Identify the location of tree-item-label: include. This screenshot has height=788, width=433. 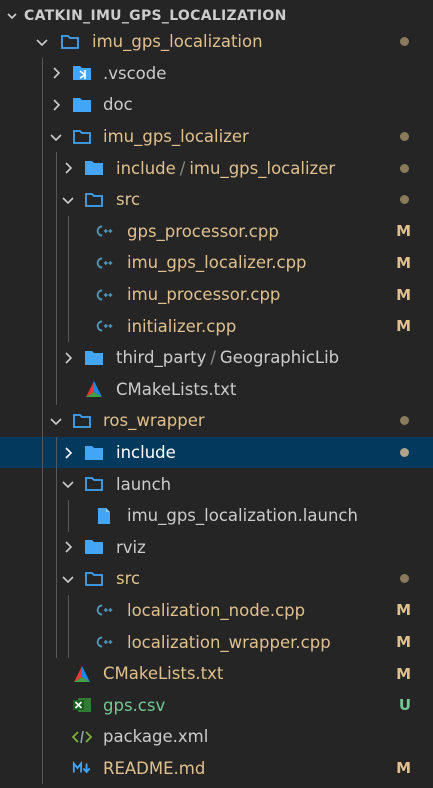
(146, 453).